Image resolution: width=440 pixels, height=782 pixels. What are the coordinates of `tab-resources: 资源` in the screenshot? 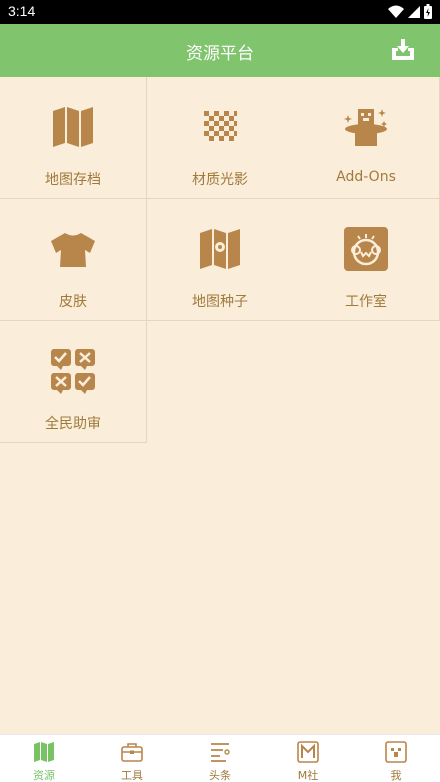 It's located at (44, 758).